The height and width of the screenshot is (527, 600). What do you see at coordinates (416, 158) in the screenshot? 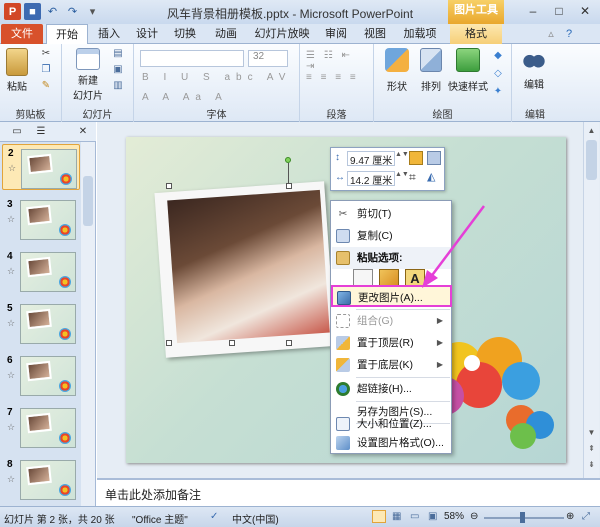
I see `bring-forward-icon` at bounding box center [416, 158].